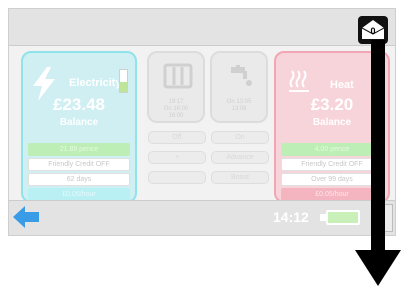 The height and width of the screenshot is (288, 404). I want to click on top-bar, so click(202, 27).